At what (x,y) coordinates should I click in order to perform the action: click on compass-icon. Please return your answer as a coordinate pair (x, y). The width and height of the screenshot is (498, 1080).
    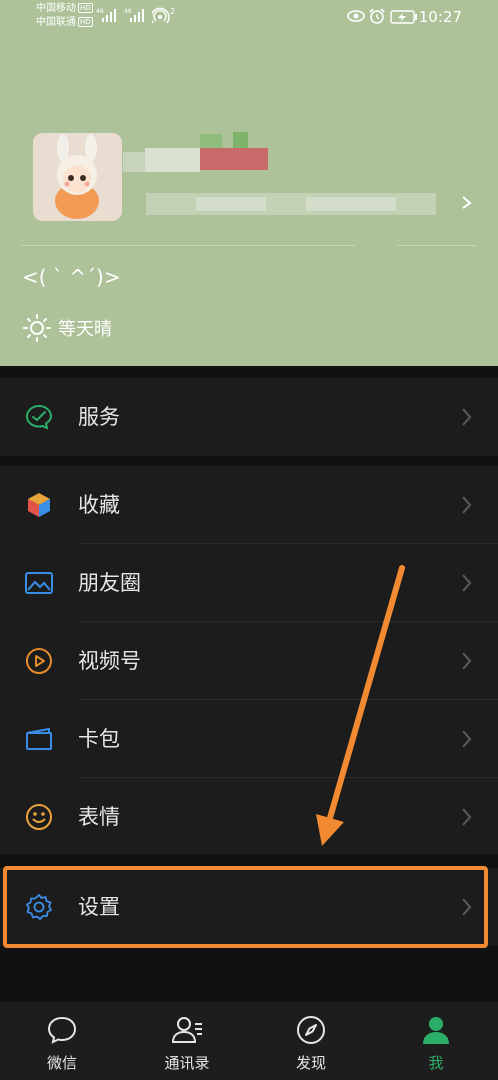
    Looking at the image, I should click on (311, 1030).